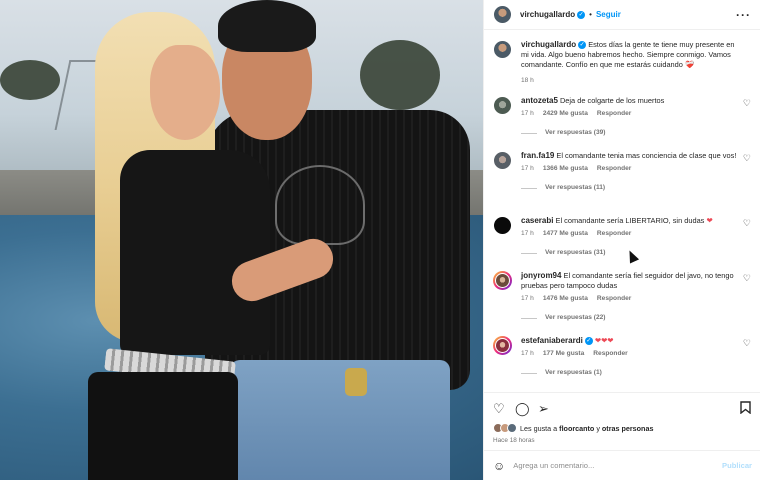 The image size is (760, 480). Describe the element at coordinates (512, 428) in the screenshot. I see `liker-avatar` at that location.